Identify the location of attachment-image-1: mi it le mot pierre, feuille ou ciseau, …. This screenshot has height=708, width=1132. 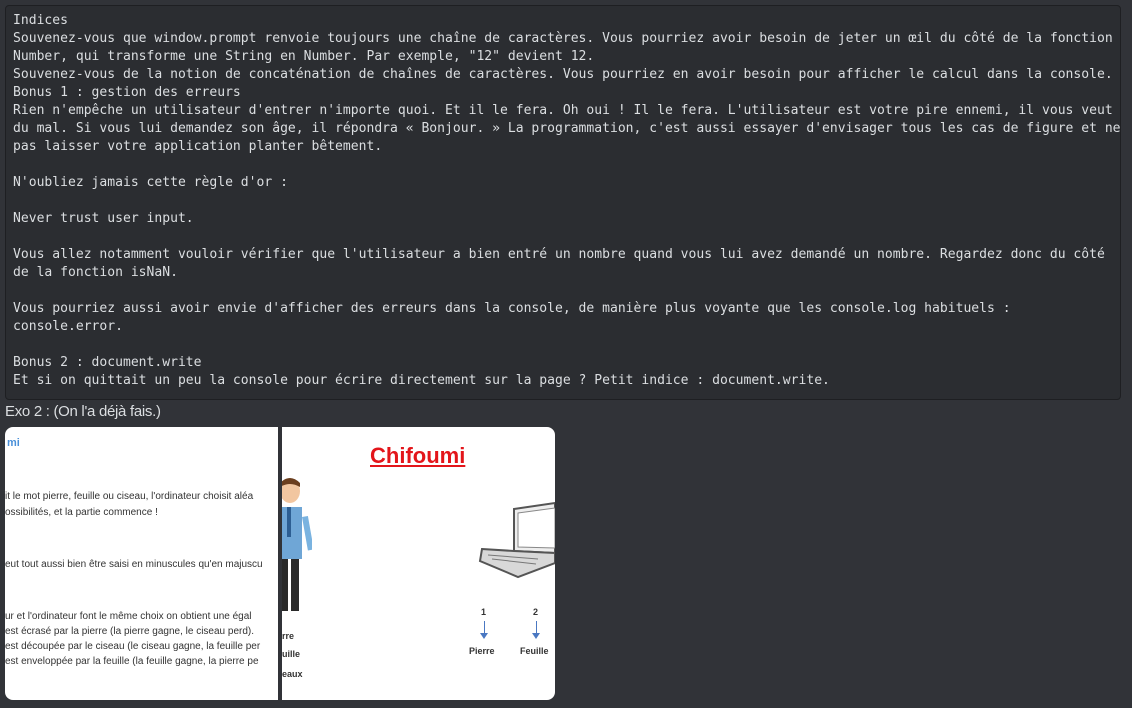
(141, 563).